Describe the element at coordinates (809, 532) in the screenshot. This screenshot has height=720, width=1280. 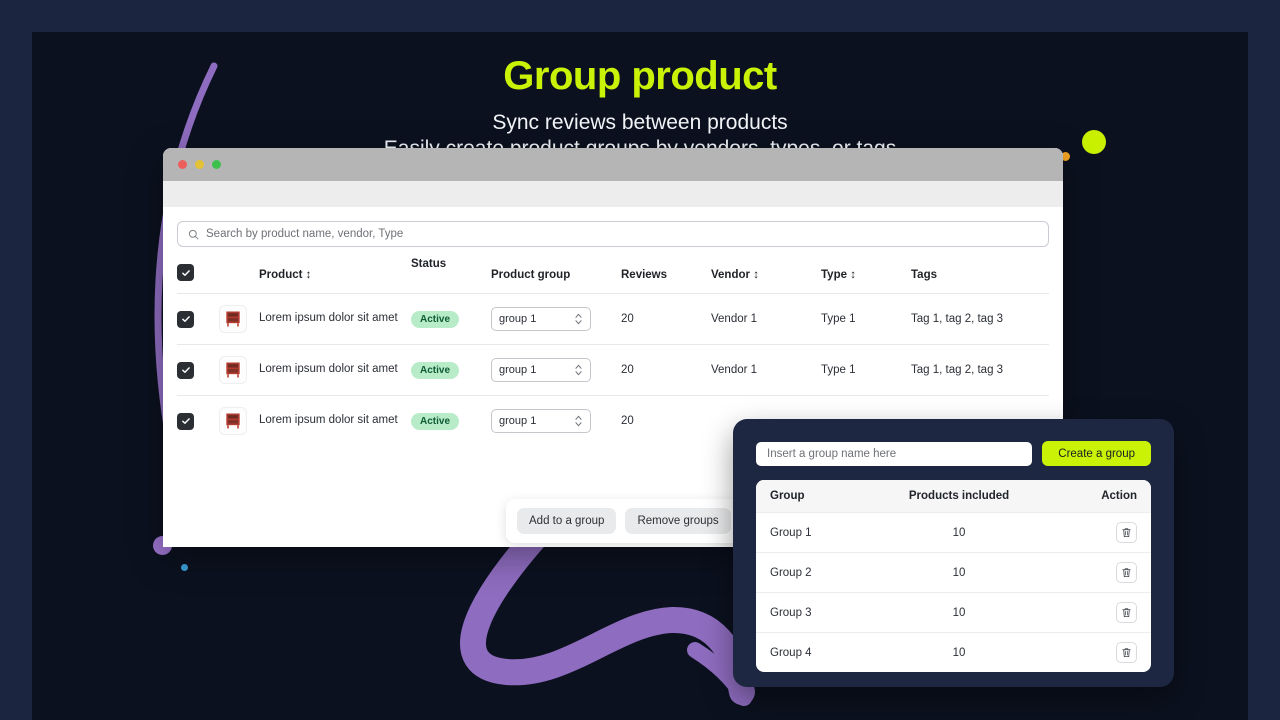
I see `group-name: Group 1` at that location.